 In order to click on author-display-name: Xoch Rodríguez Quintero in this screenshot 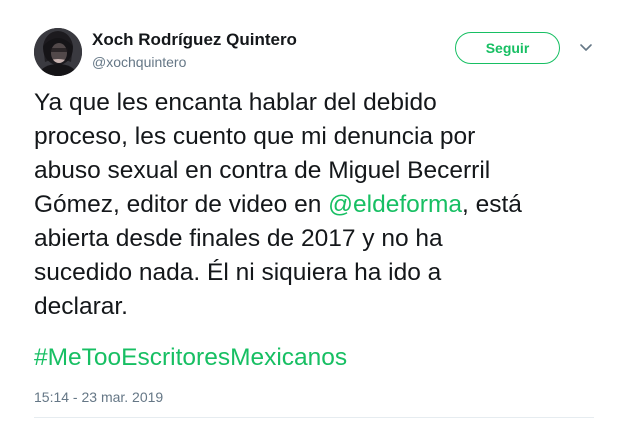, I will do `click(194, 40)`.